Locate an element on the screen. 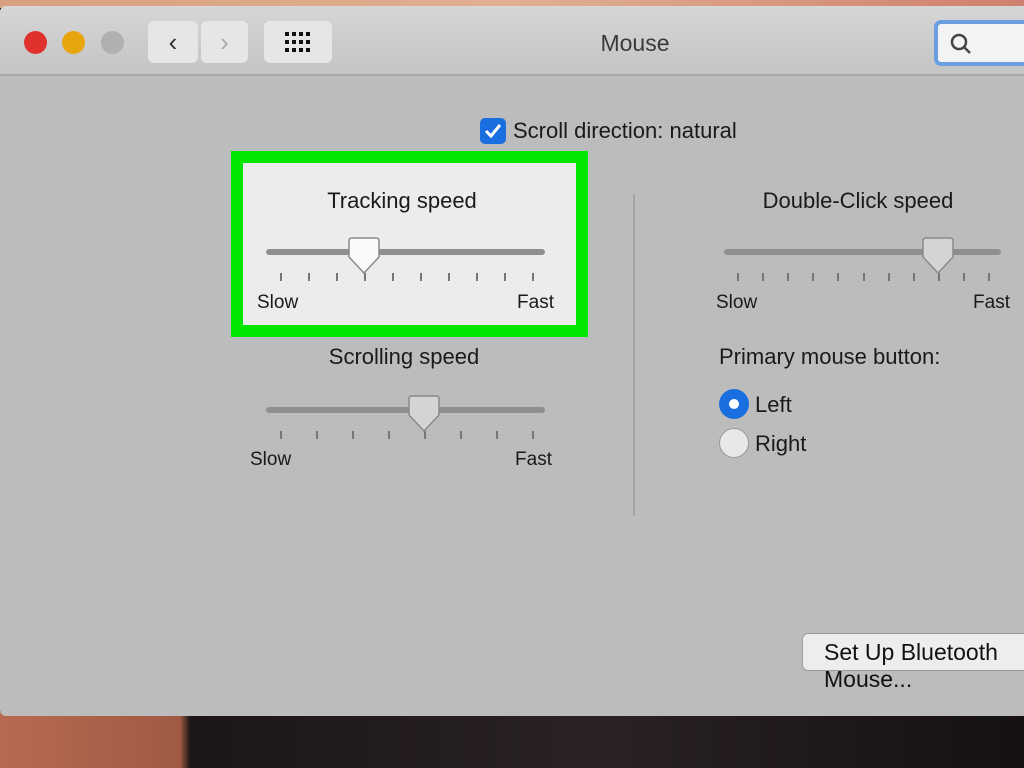  divider is located at coordinates (634, 355).